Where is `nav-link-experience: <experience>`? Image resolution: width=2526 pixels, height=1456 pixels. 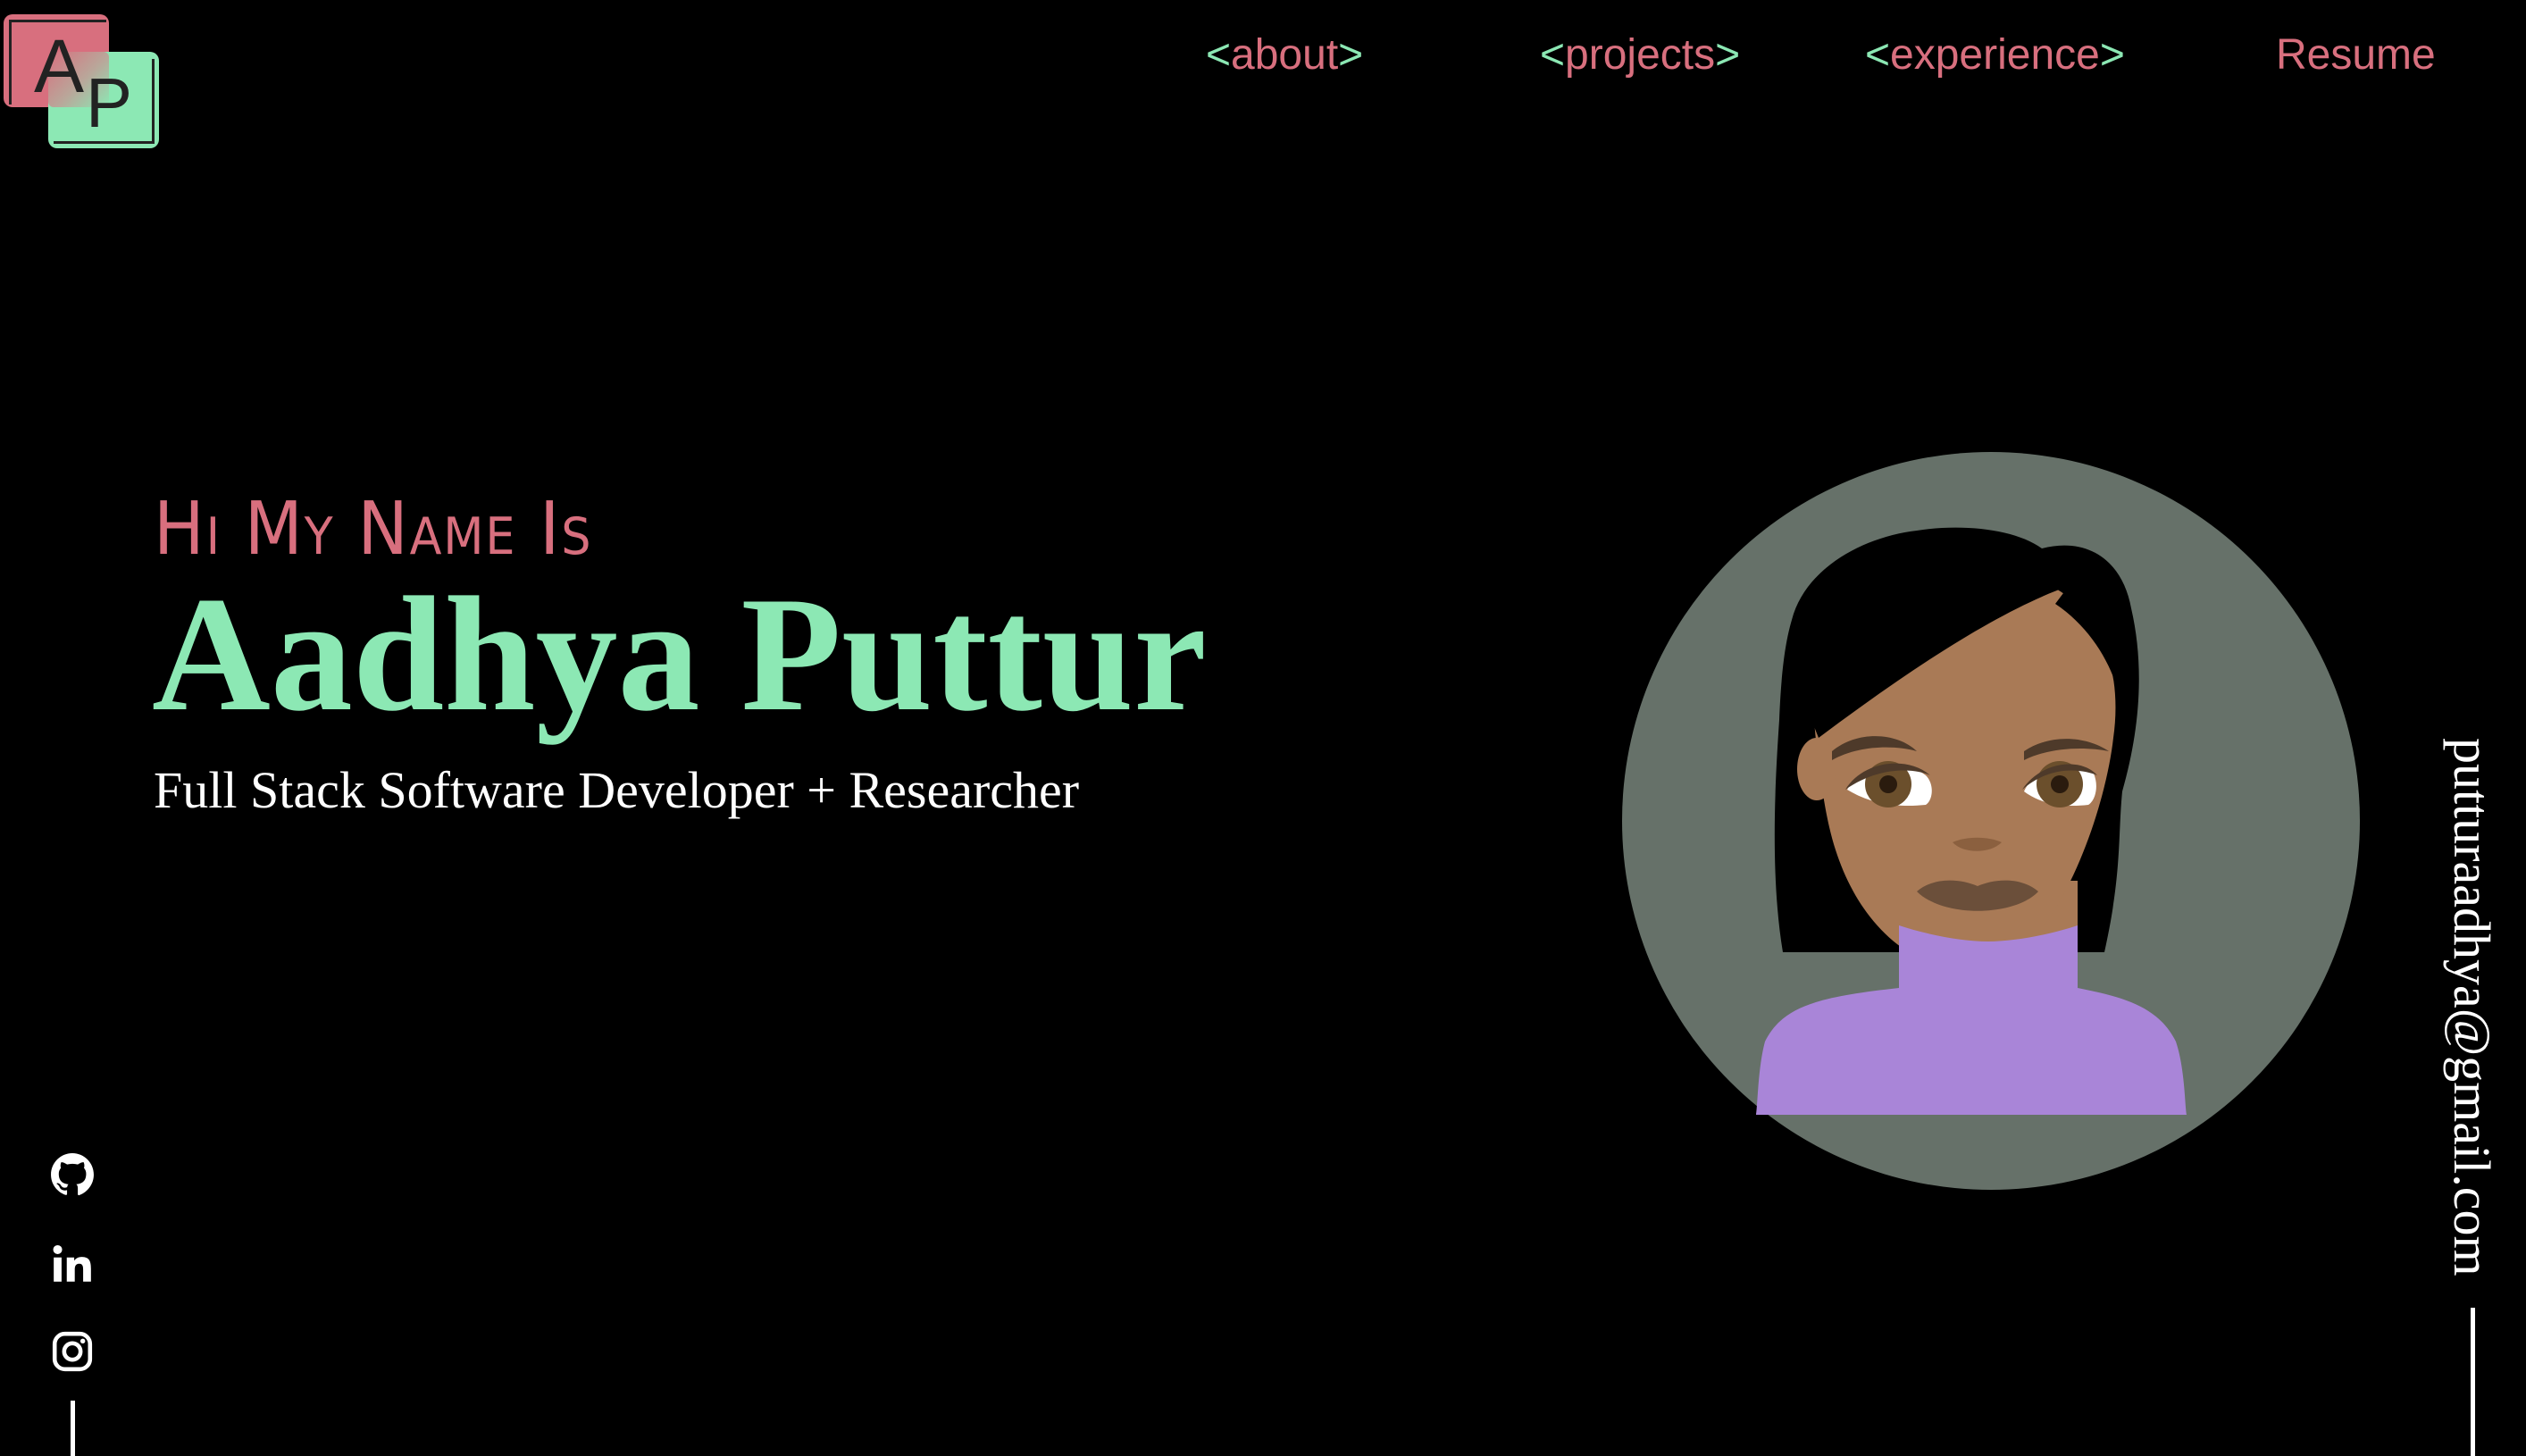
nav-link-experience: <experience> is located at coordinates (1995, 55).